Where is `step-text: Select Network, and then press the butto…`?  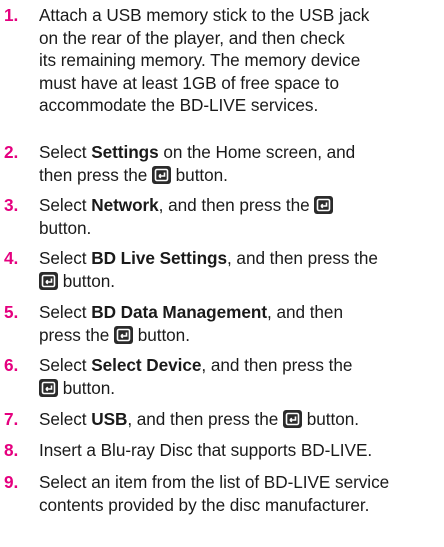 step-text: Select Network, and then press the butto… is located at coordinates (241, 216).